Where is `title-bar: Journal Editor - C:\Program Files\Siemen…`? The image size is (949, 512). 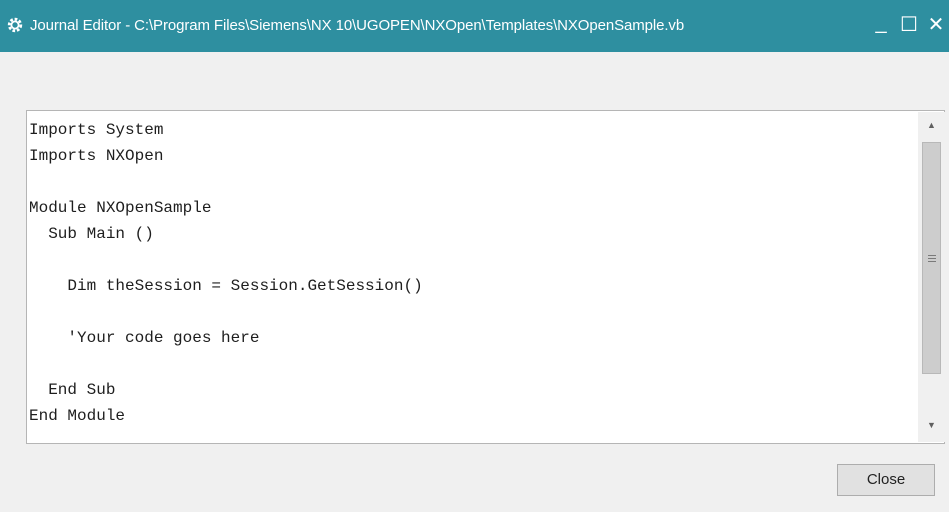 title-bar: Journal Editor - C:\Program Files\Siemen… is located at coordinates (474, 26).